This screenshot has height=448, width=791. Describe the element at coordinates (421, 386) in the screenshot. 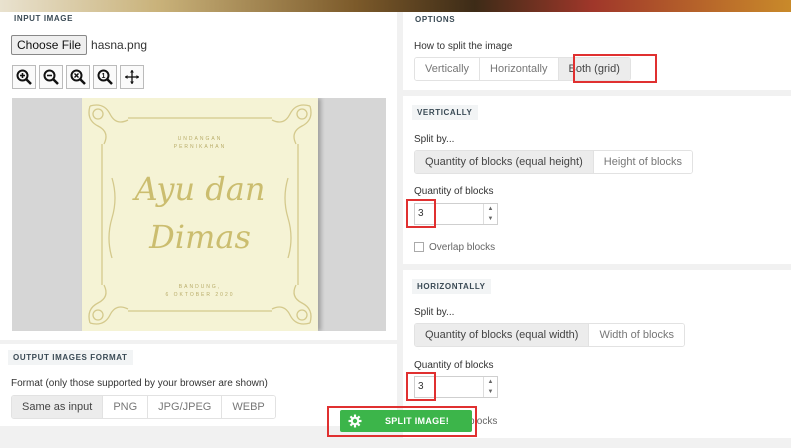

I see `highlight-horizontal-qty` at that location.